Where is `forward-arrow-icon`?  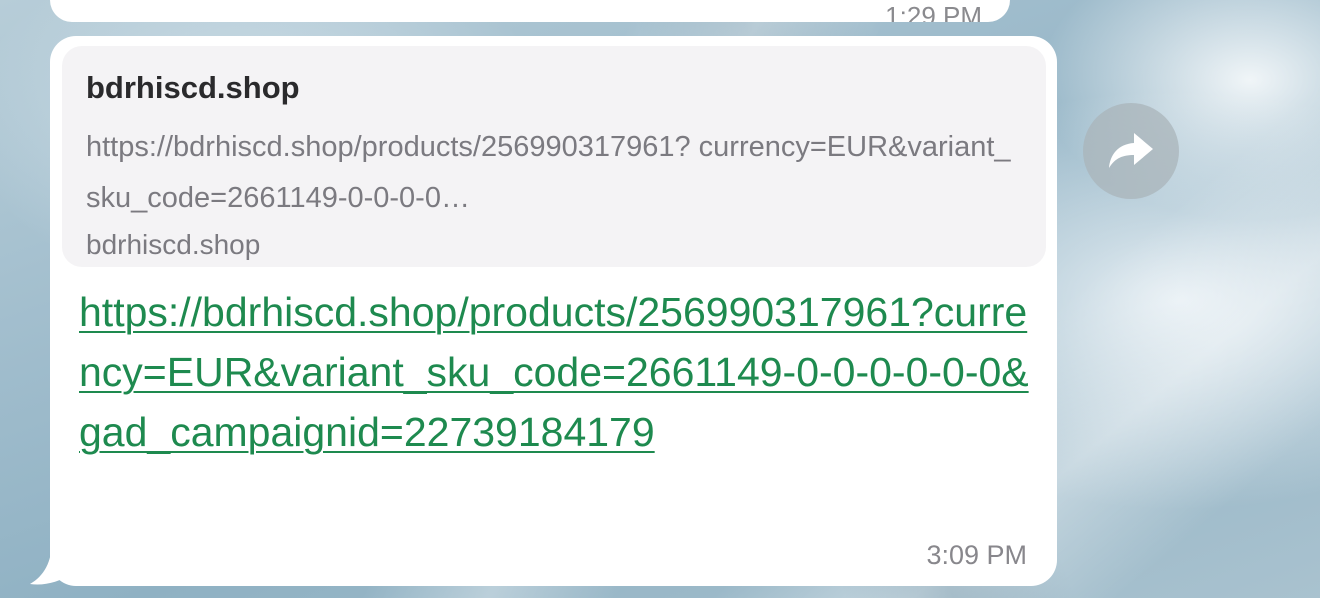 forward-arrow-icon is located at coordinates (1131, 150).